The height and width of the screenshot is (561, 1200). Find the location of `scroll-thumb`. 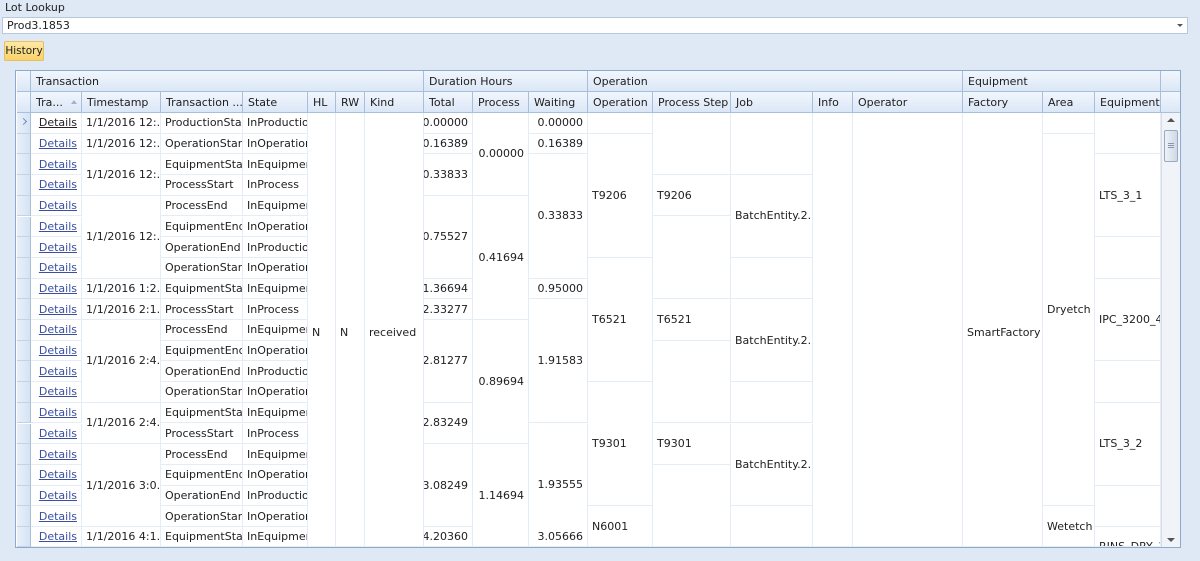

scroll-thumb is located at coordinates (1171, 146).